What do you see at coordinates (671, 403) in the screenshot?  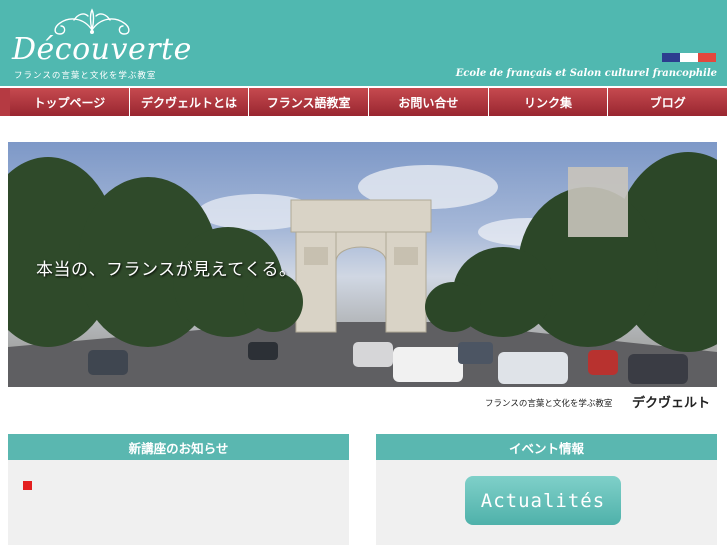 I see `school-name: デクヴェルト` at bounding box center [671, 403].